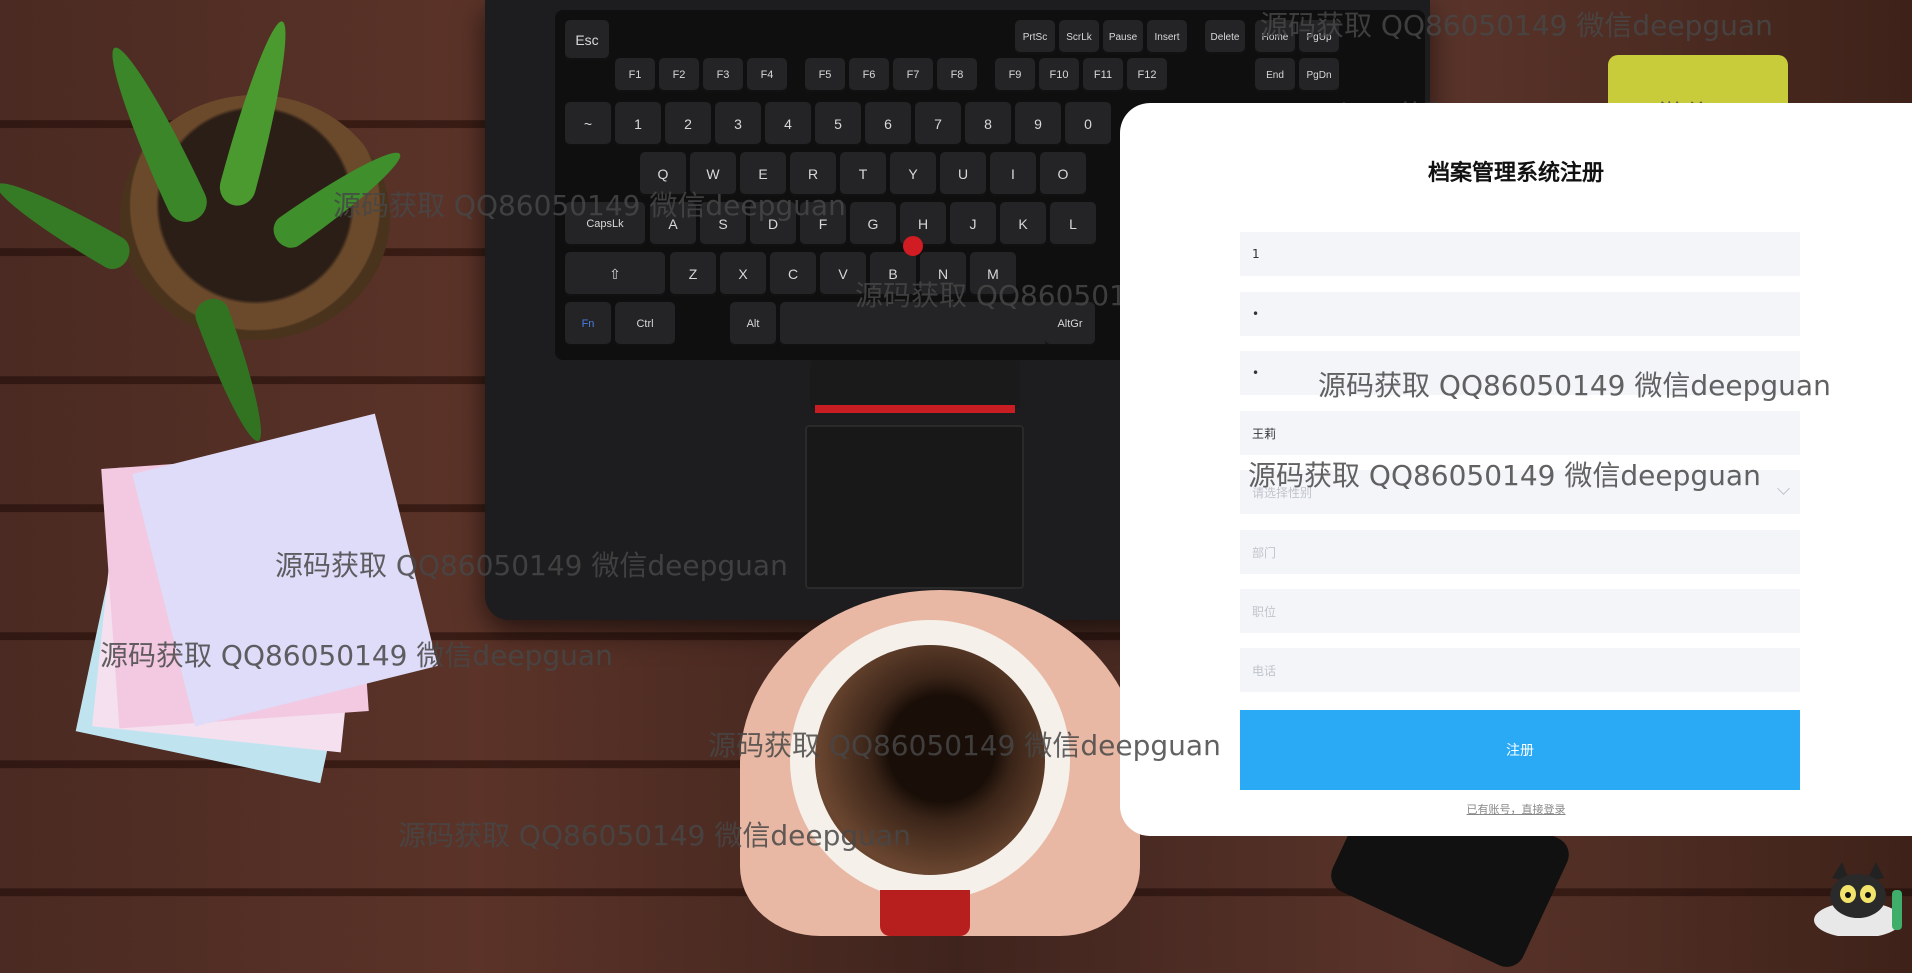 The image size is (1912, 973). Describe the element at coordinates (1023, 224) in the screenshot. I see `key: K` at that location.